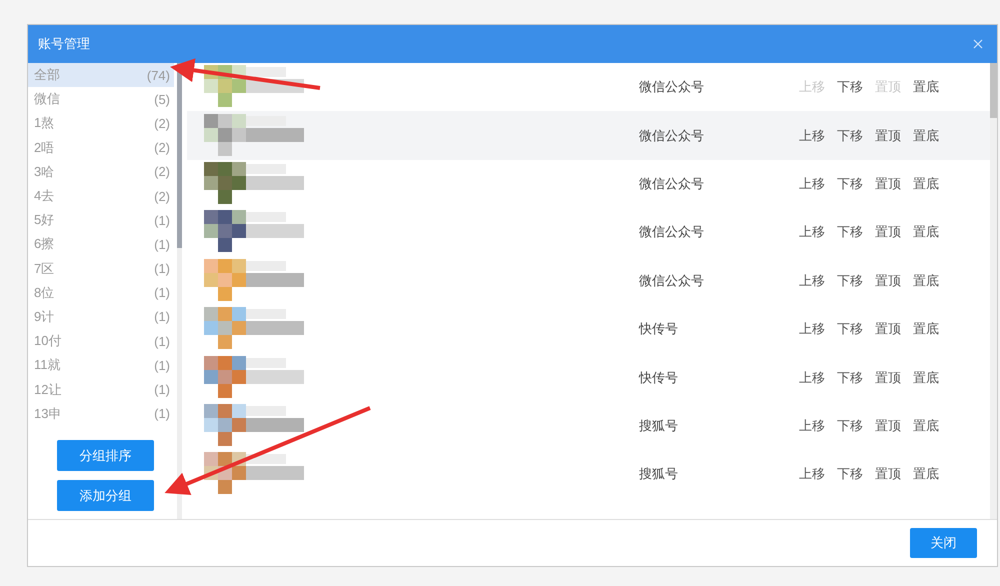 This screenshot has width=1000, height=586. What do you see at coordinates (64, 44) in the screenshot?
I see `window-title: 账号管理` at bounding box center [64, 44].